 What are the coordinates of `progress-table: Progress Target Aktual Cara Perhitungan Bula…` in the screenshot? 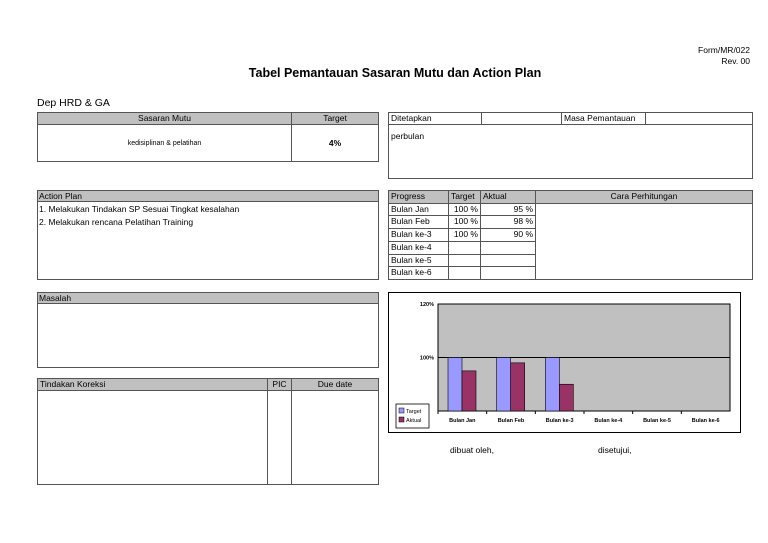 It's located at (570, 235).